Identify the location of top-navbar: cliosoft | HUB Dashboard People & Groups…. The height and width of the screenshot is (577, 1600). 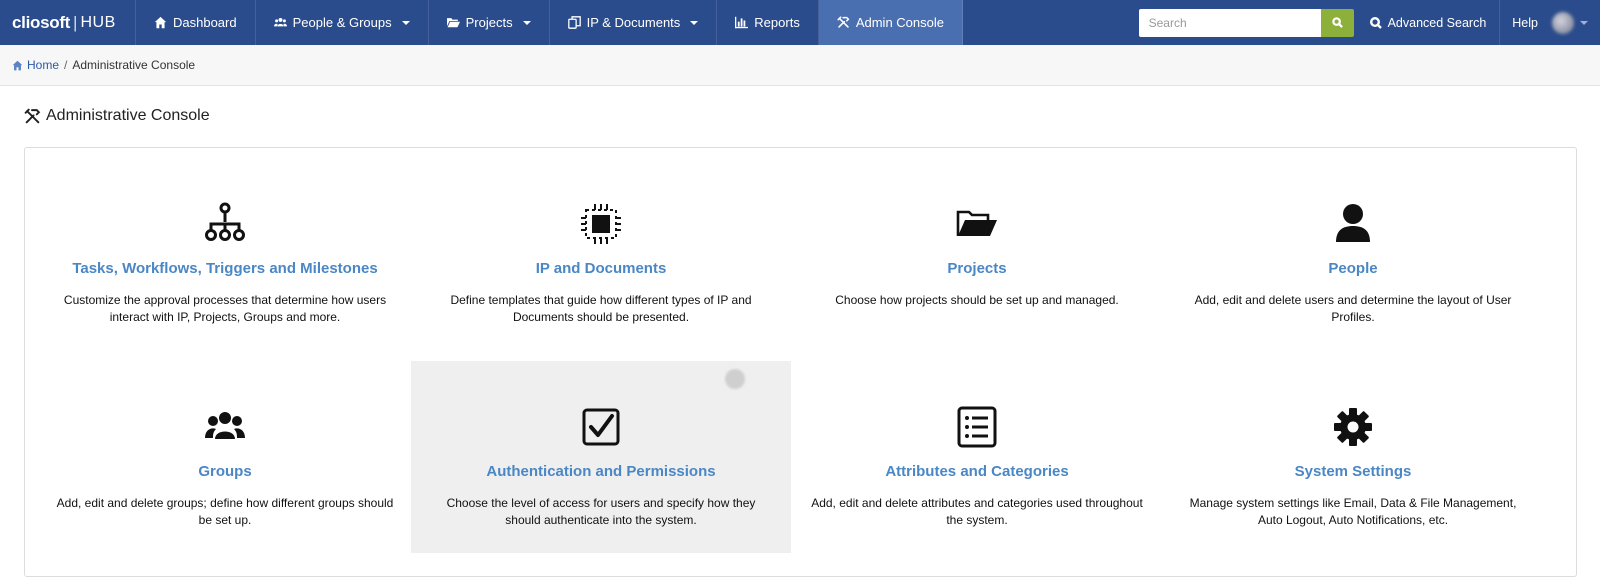
(800, 22).